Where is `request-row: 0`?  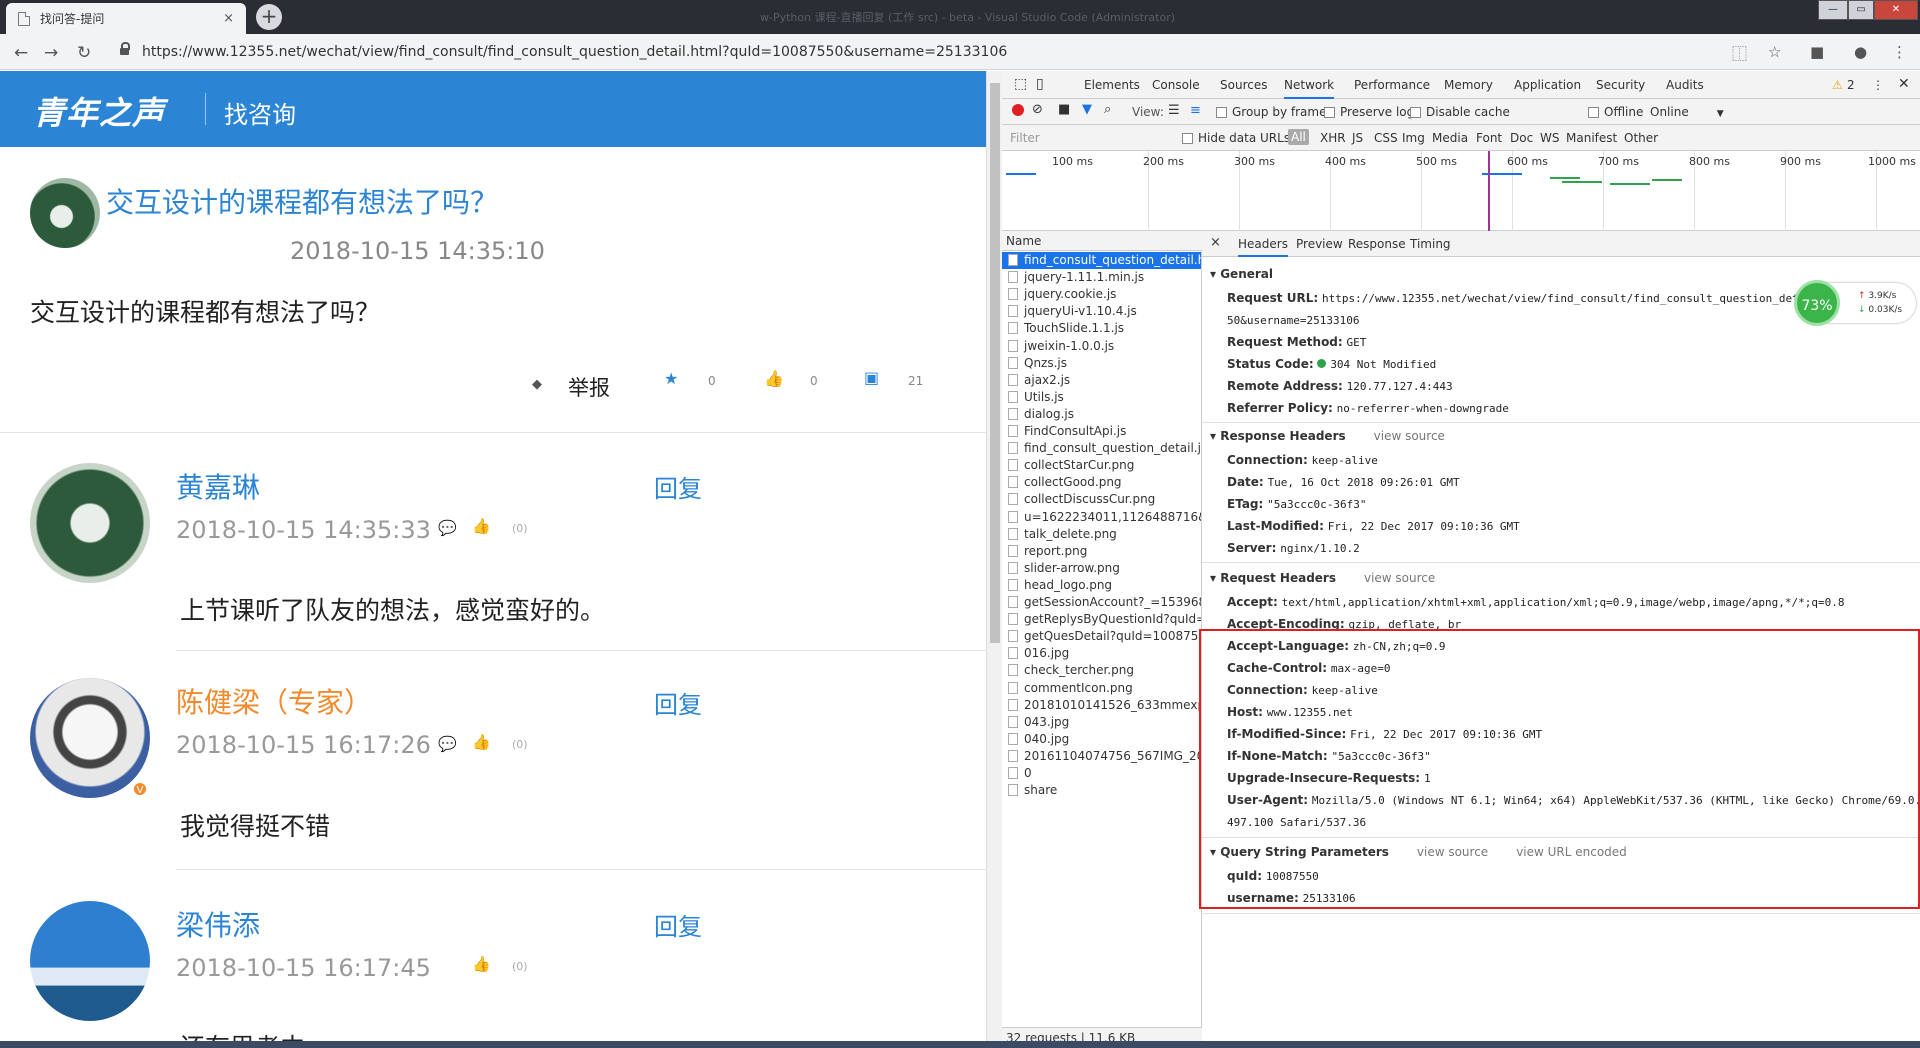 request-row: 0 is located at coordinates (1101, 773).